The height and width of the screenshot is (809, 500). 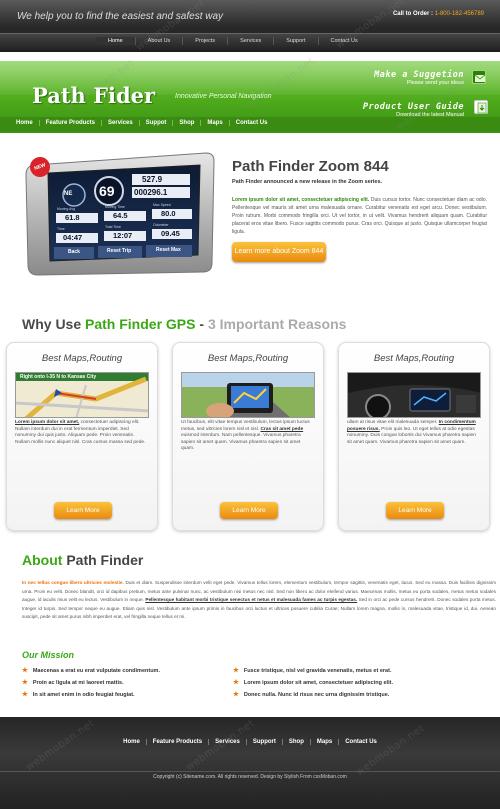 I want to click on handheld-gps-photo, so click(x=248, y=395).